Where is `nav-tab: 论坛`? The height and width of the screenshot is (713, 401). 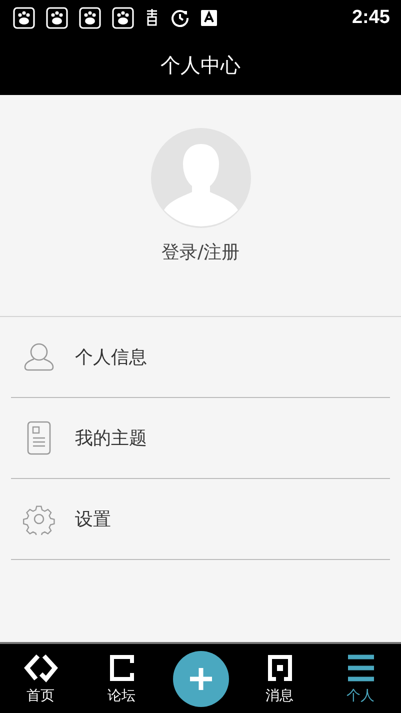 nav-tab: 论坛 is located at coordinates (122, 678).